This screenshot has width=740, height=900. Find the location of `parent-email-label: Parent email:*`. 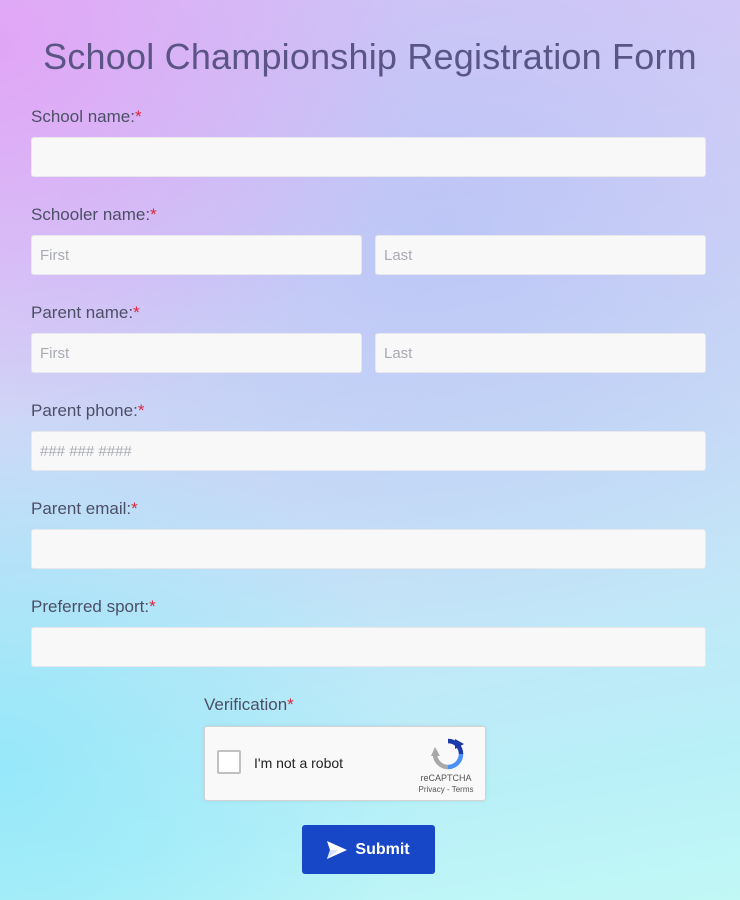

parent-email-label: Parent email:* is located at coordinates (84, 508).